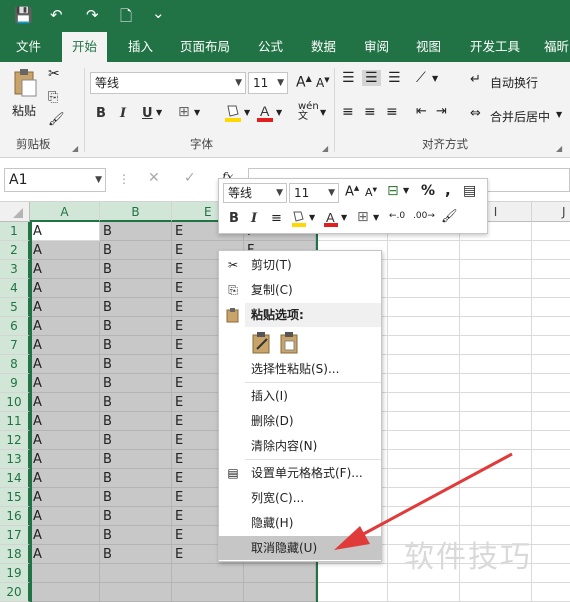 The height and width of the screenshot is (602, 570). Describe the element at coordinates (15, 421) in the screenshot. I see `row-header: 11` at that location.